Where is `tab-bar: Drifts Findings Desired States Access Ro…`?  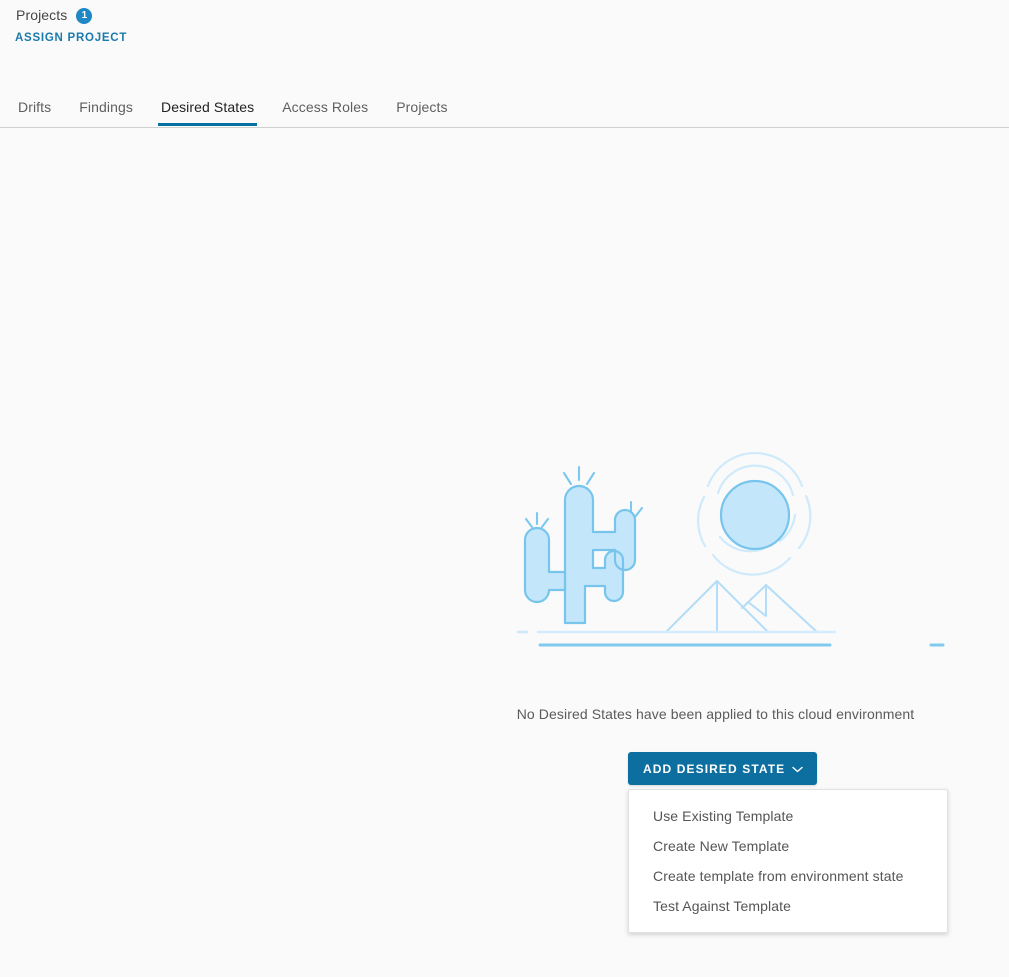
tab-bar: Drifts Findings Desired States Access Ro… is located at coordinates (504, 113).